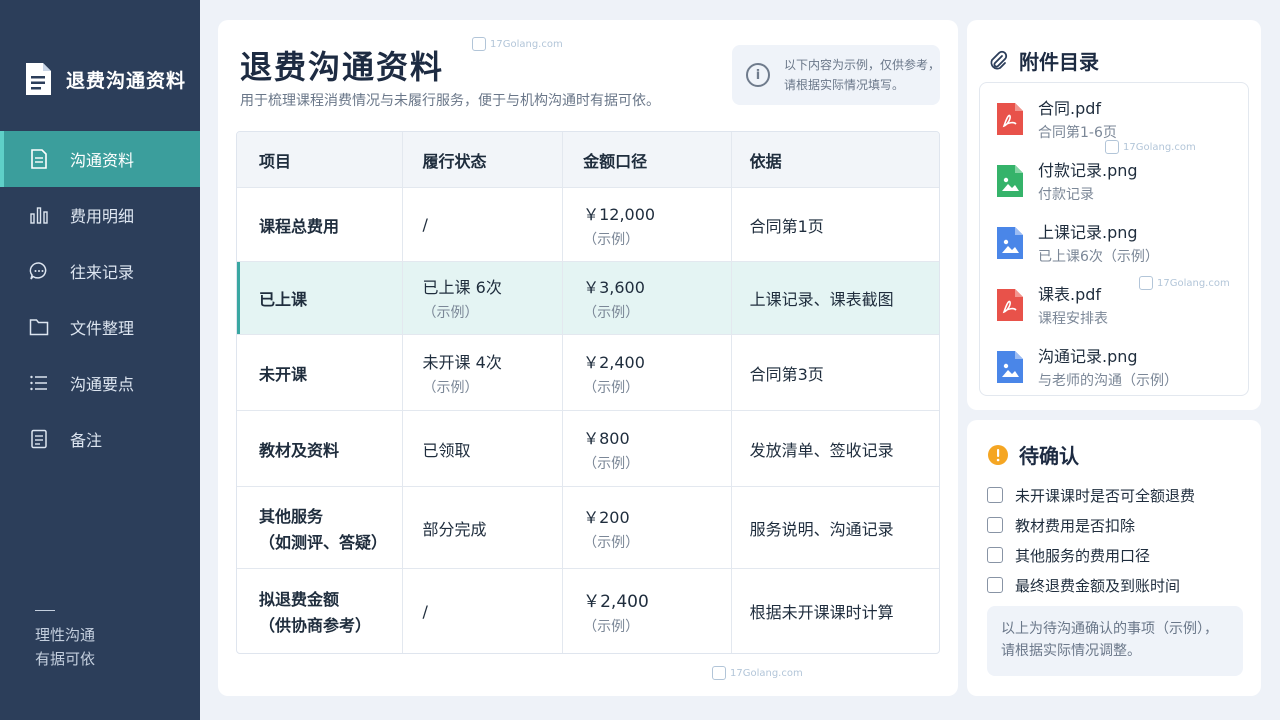  I want to click on sidebar-item-fee-details: 费用明细, so click(100, 215).